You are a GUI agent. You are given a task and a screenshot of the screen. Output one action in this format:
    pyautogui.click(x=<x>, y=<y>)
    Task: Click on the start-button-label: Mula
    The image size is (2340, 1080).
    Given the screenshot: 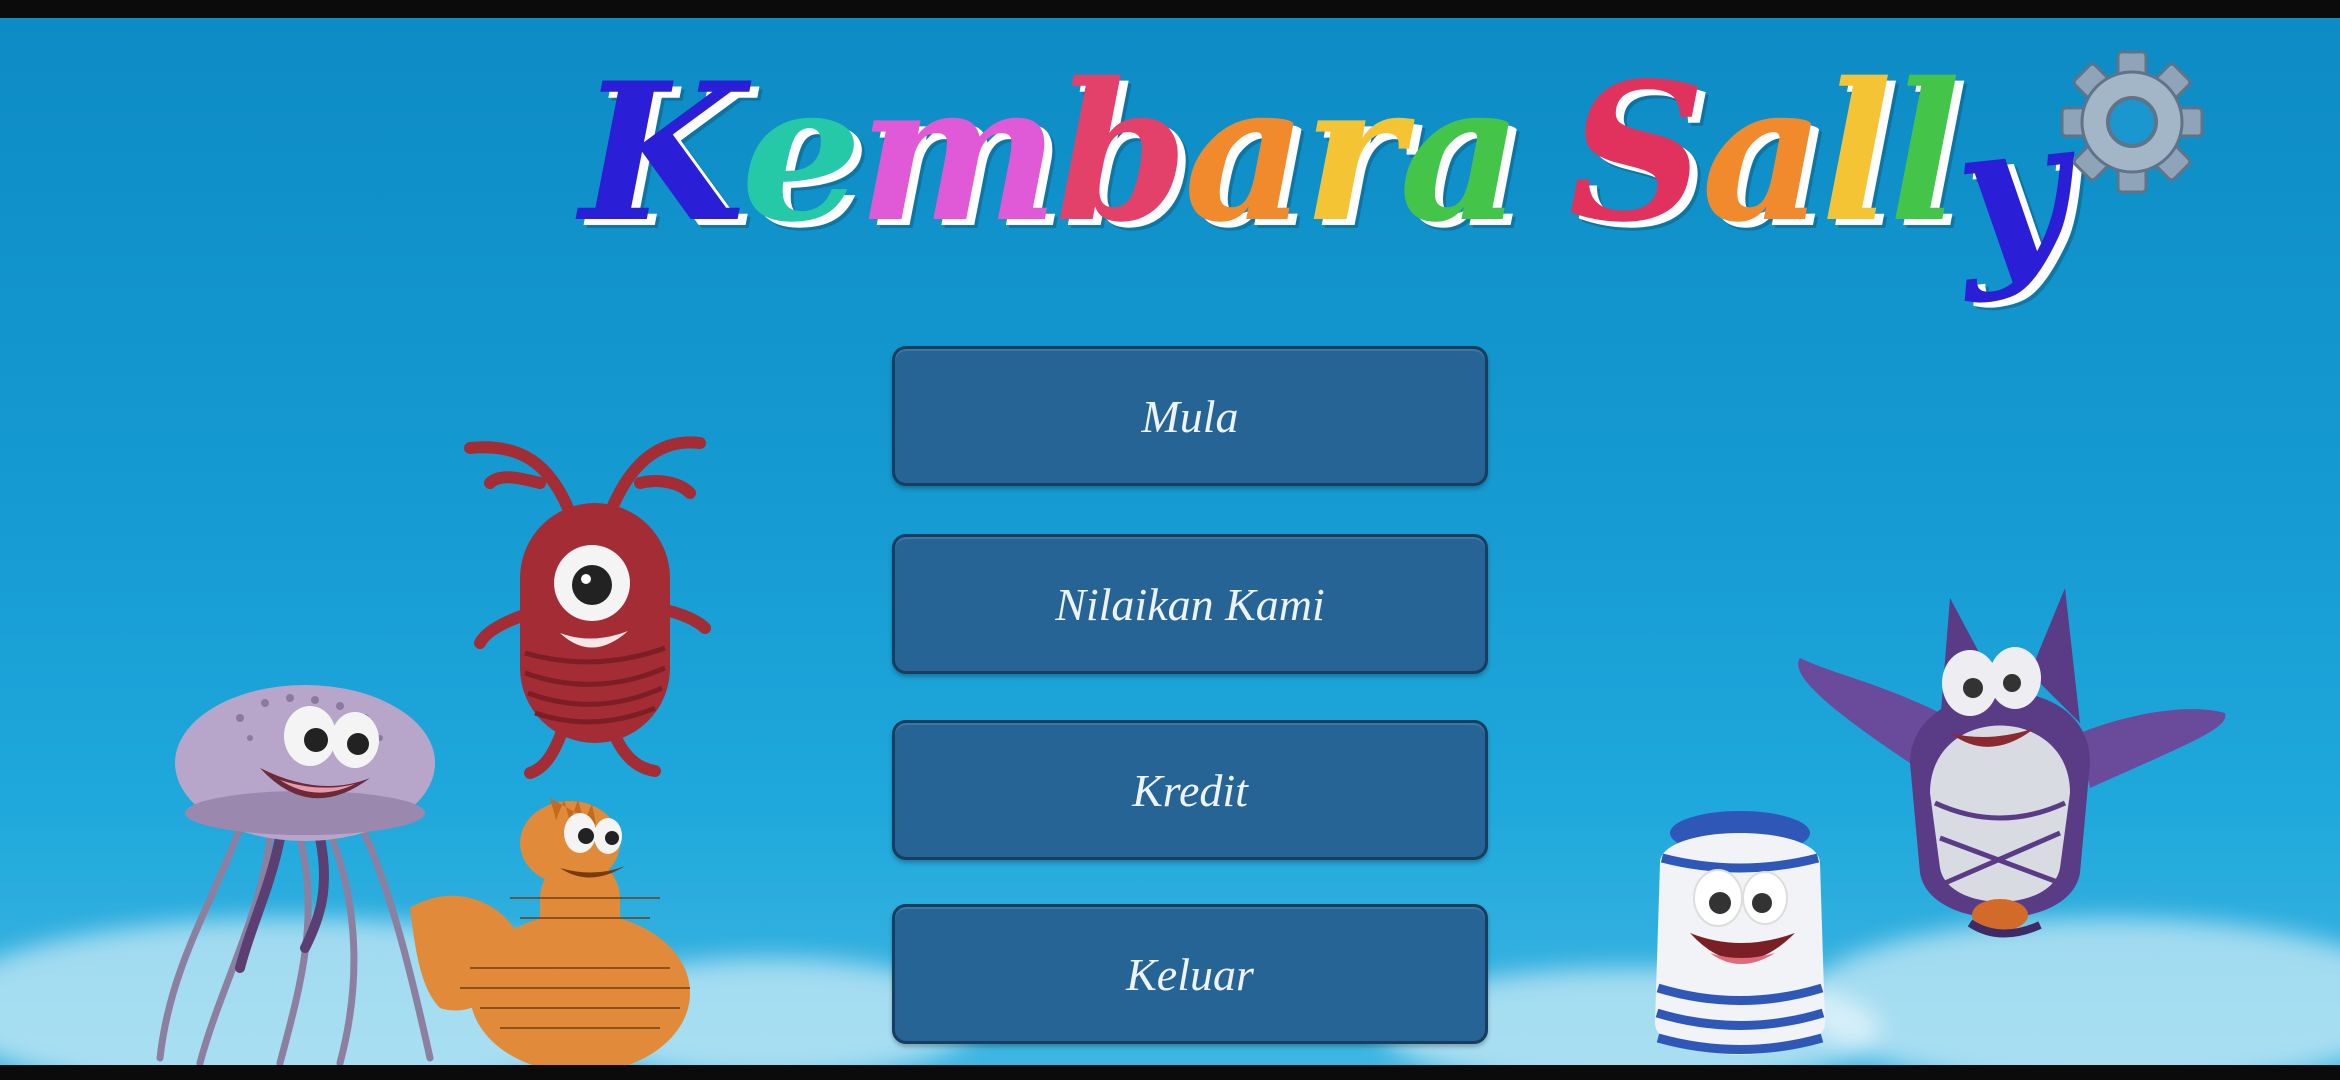 What is the action you would take?
    pyautogui.click(x=1190, y=416)
    